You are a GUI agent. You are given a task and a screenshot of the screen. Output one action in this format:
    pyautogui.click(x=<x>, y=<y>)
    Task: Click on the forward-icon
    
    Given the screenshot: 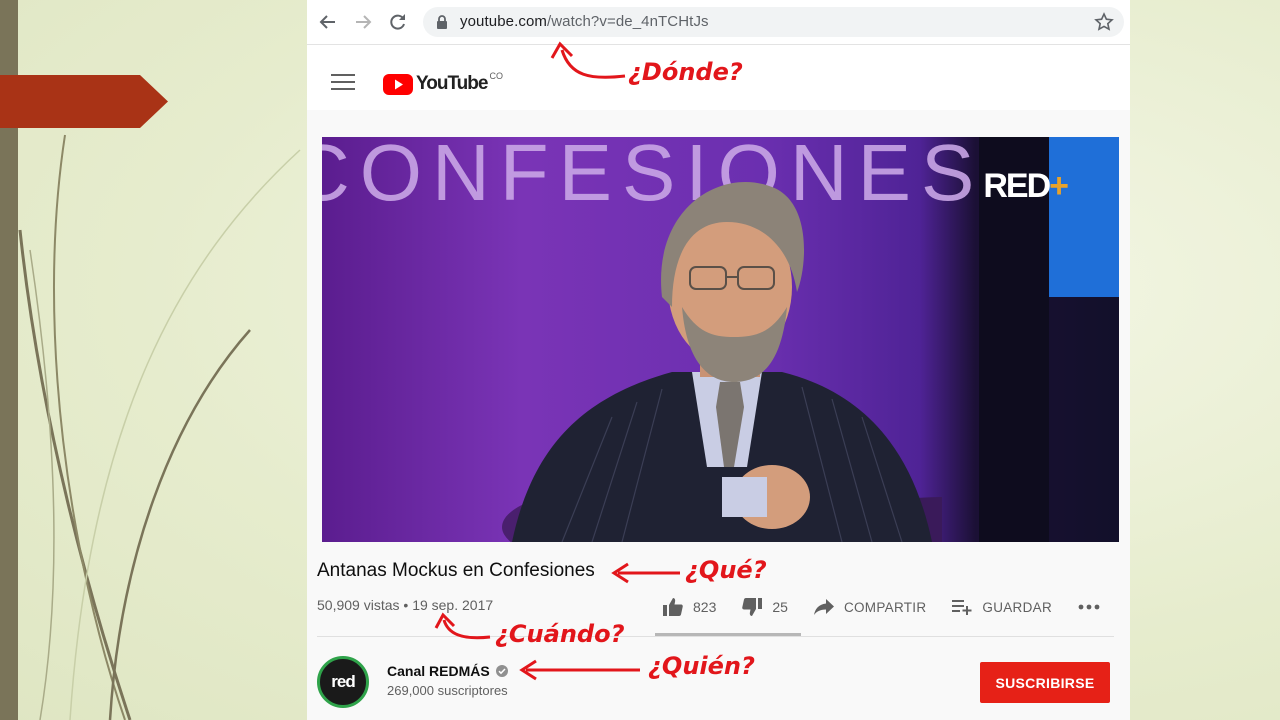 What is the action you would take?
    pyautogui.click(x=364, y=22)
    